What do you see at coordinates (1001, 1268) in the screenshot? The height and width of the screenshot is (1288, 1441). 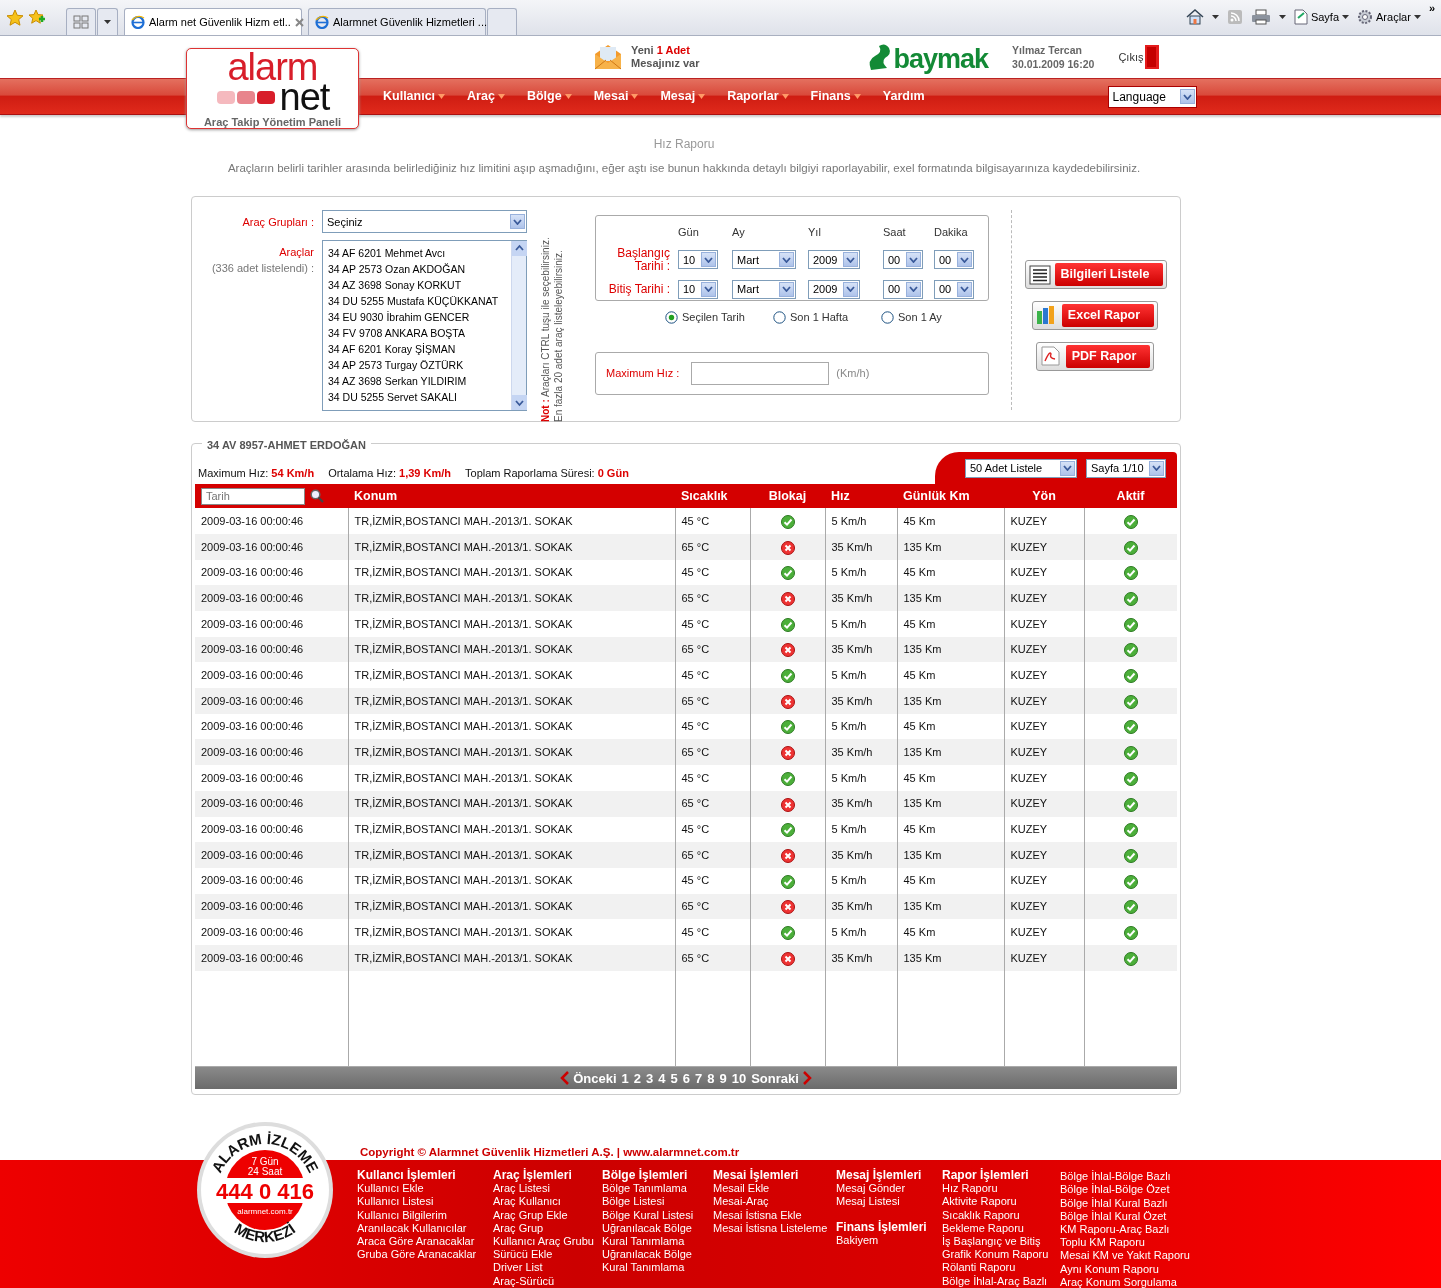 I see `footer-link: Rölanti Raporu` at bounding box center [1001, 1268].